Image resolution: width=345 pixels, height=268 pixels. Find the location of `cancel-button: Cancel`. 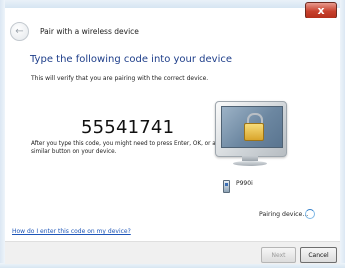

cancel-button: Cancel is located at coordinates (318, 255).